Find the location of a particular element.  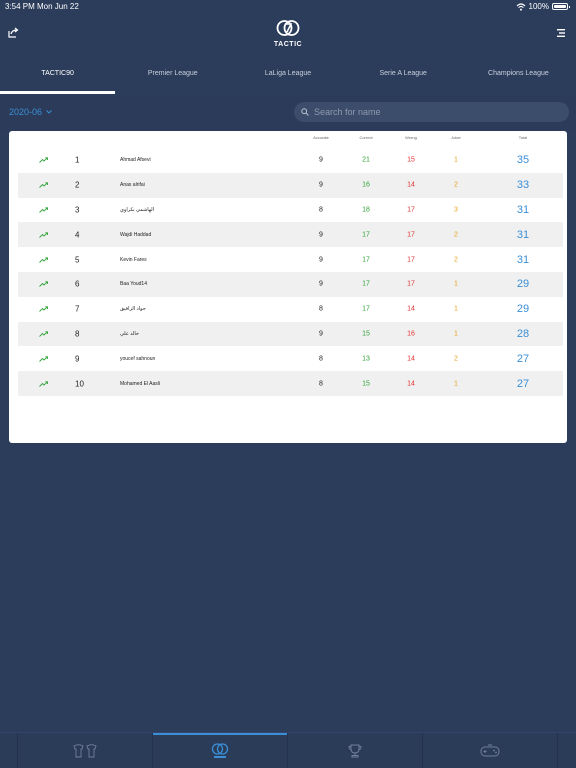

row-player-name: Baa Youd14 is located at coordinates (133, 284).